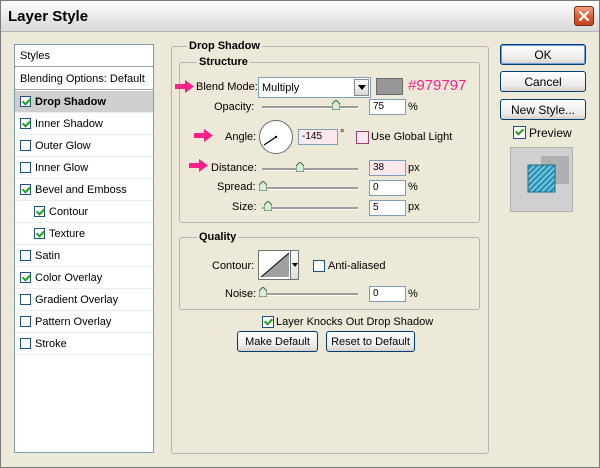  Describe the element at coordinates (387, 188) in the screenshot. I see `spread-input: 0` at that location.